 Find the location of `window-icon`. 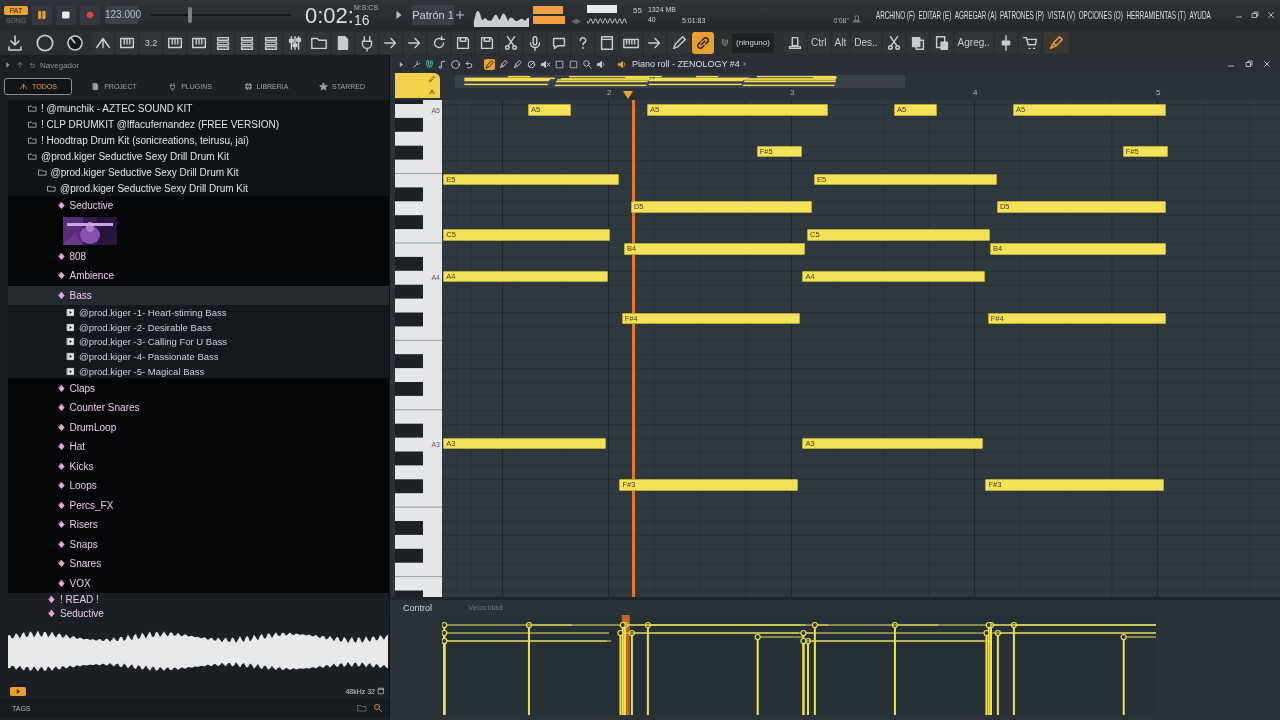

window-icon is located at coordinates (607, 42).